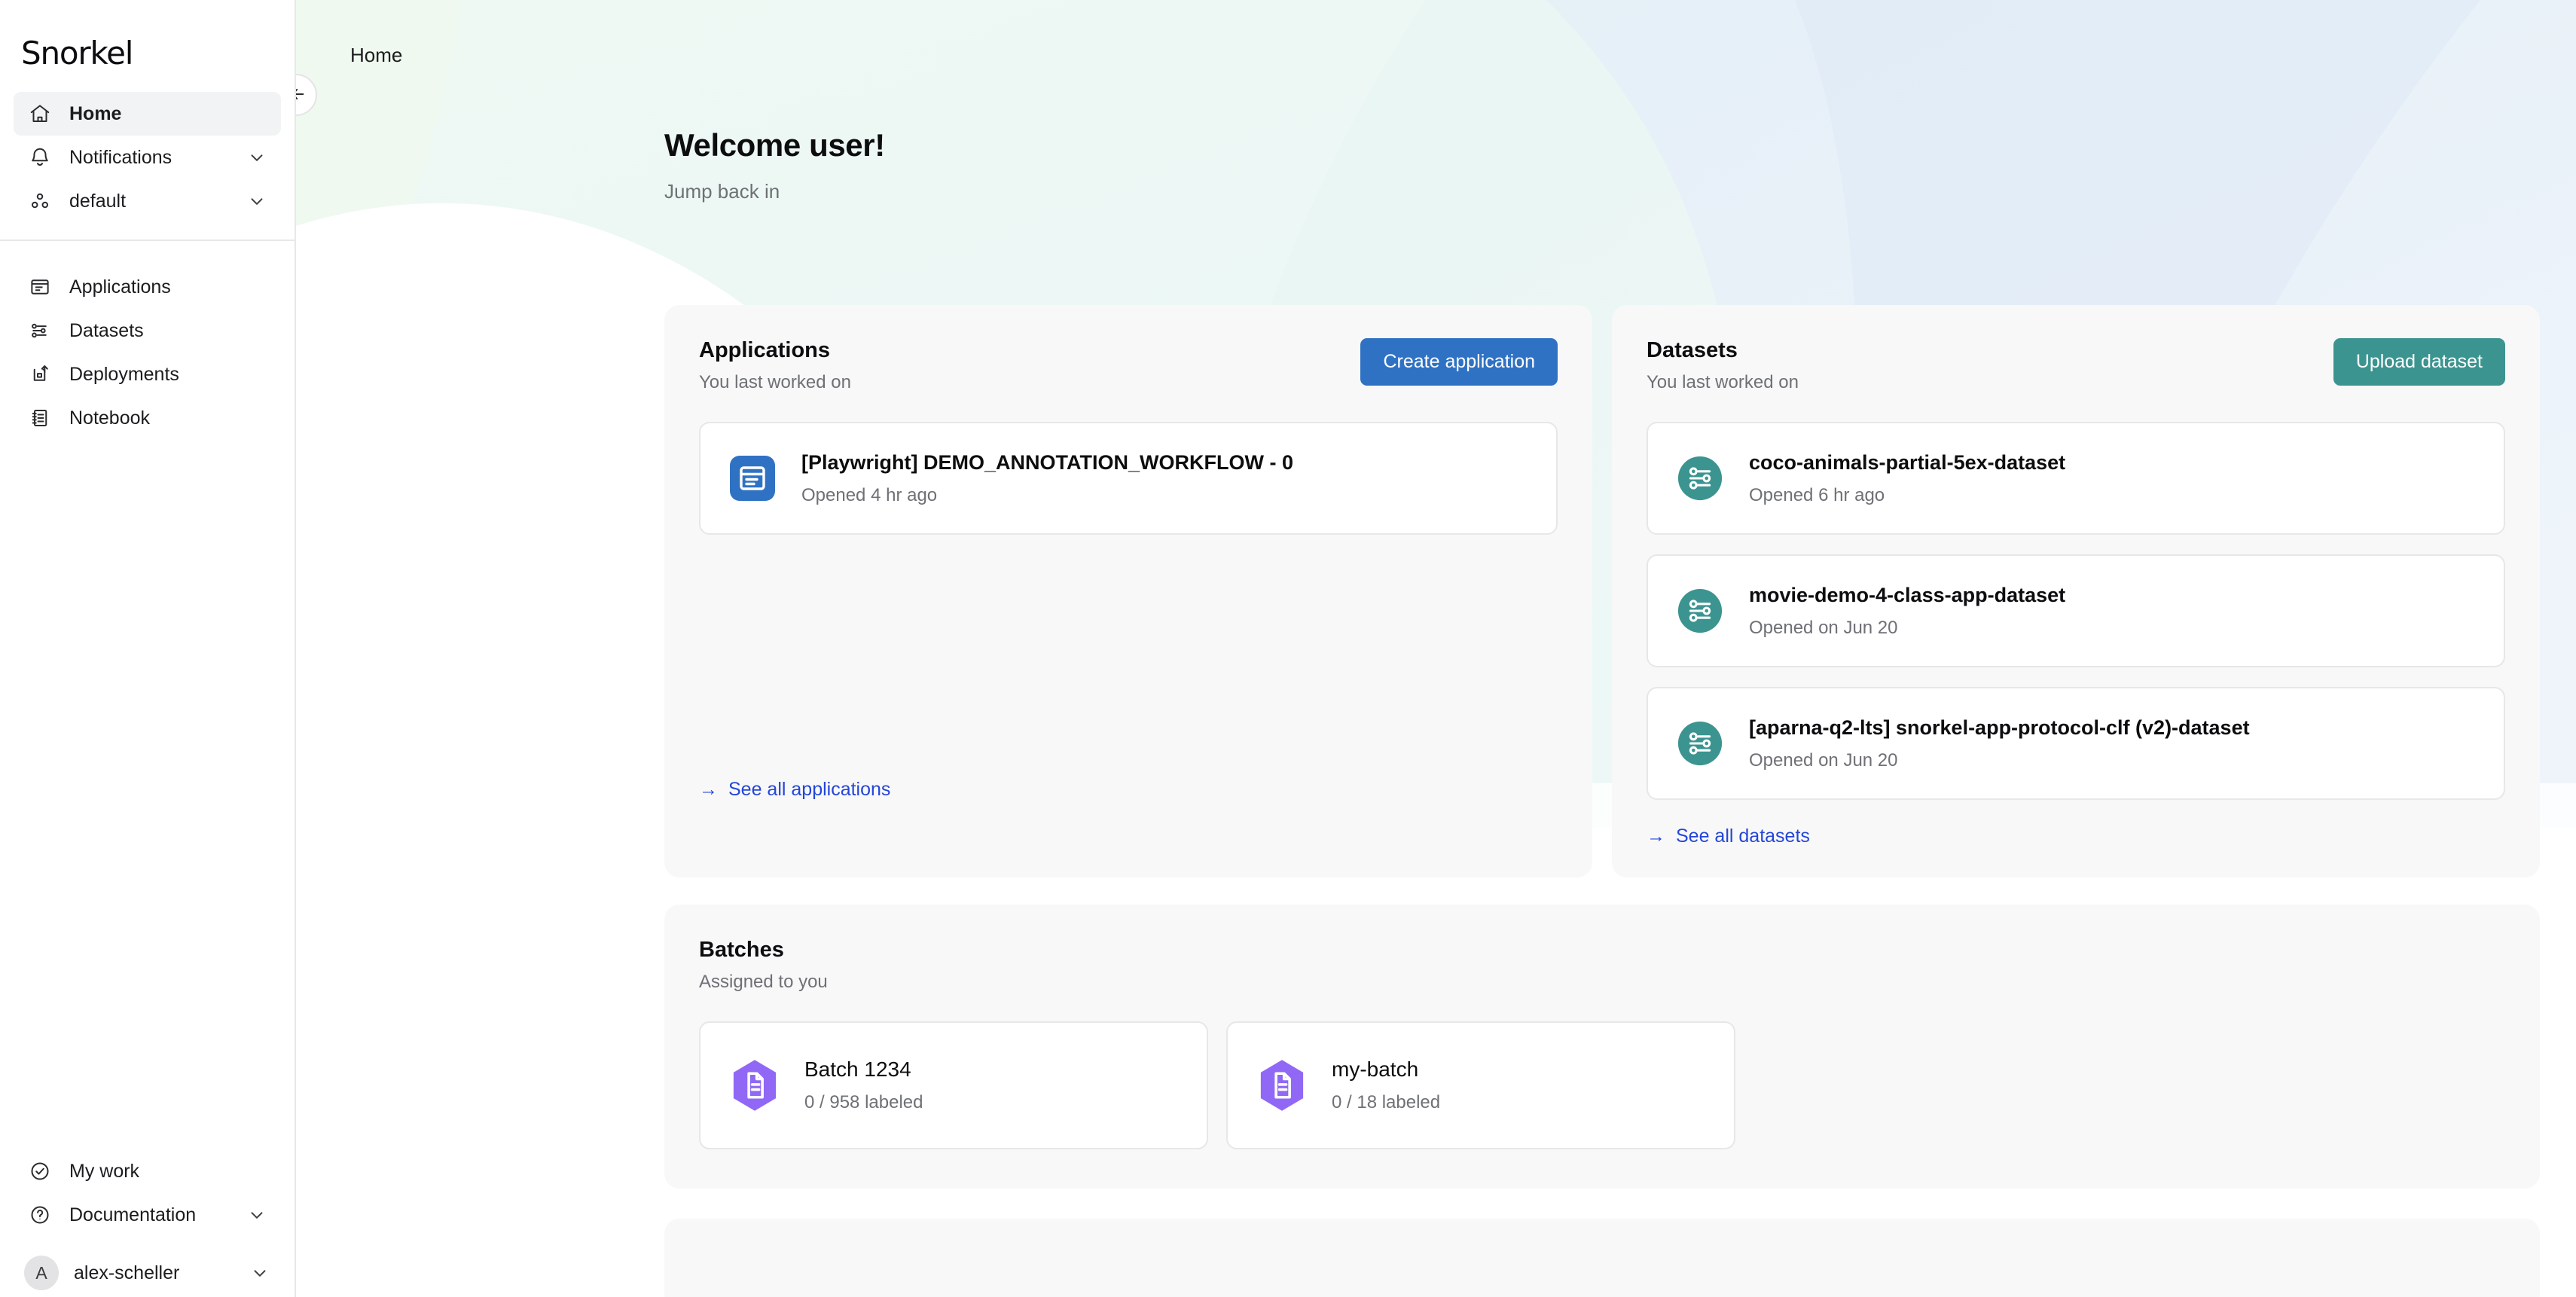 Image resolution: width=2576 pixels, height=1297 pixels. Describe the element at coordinates (40, 1215) in the screenshot. I see `question-circle-icon` at that location.